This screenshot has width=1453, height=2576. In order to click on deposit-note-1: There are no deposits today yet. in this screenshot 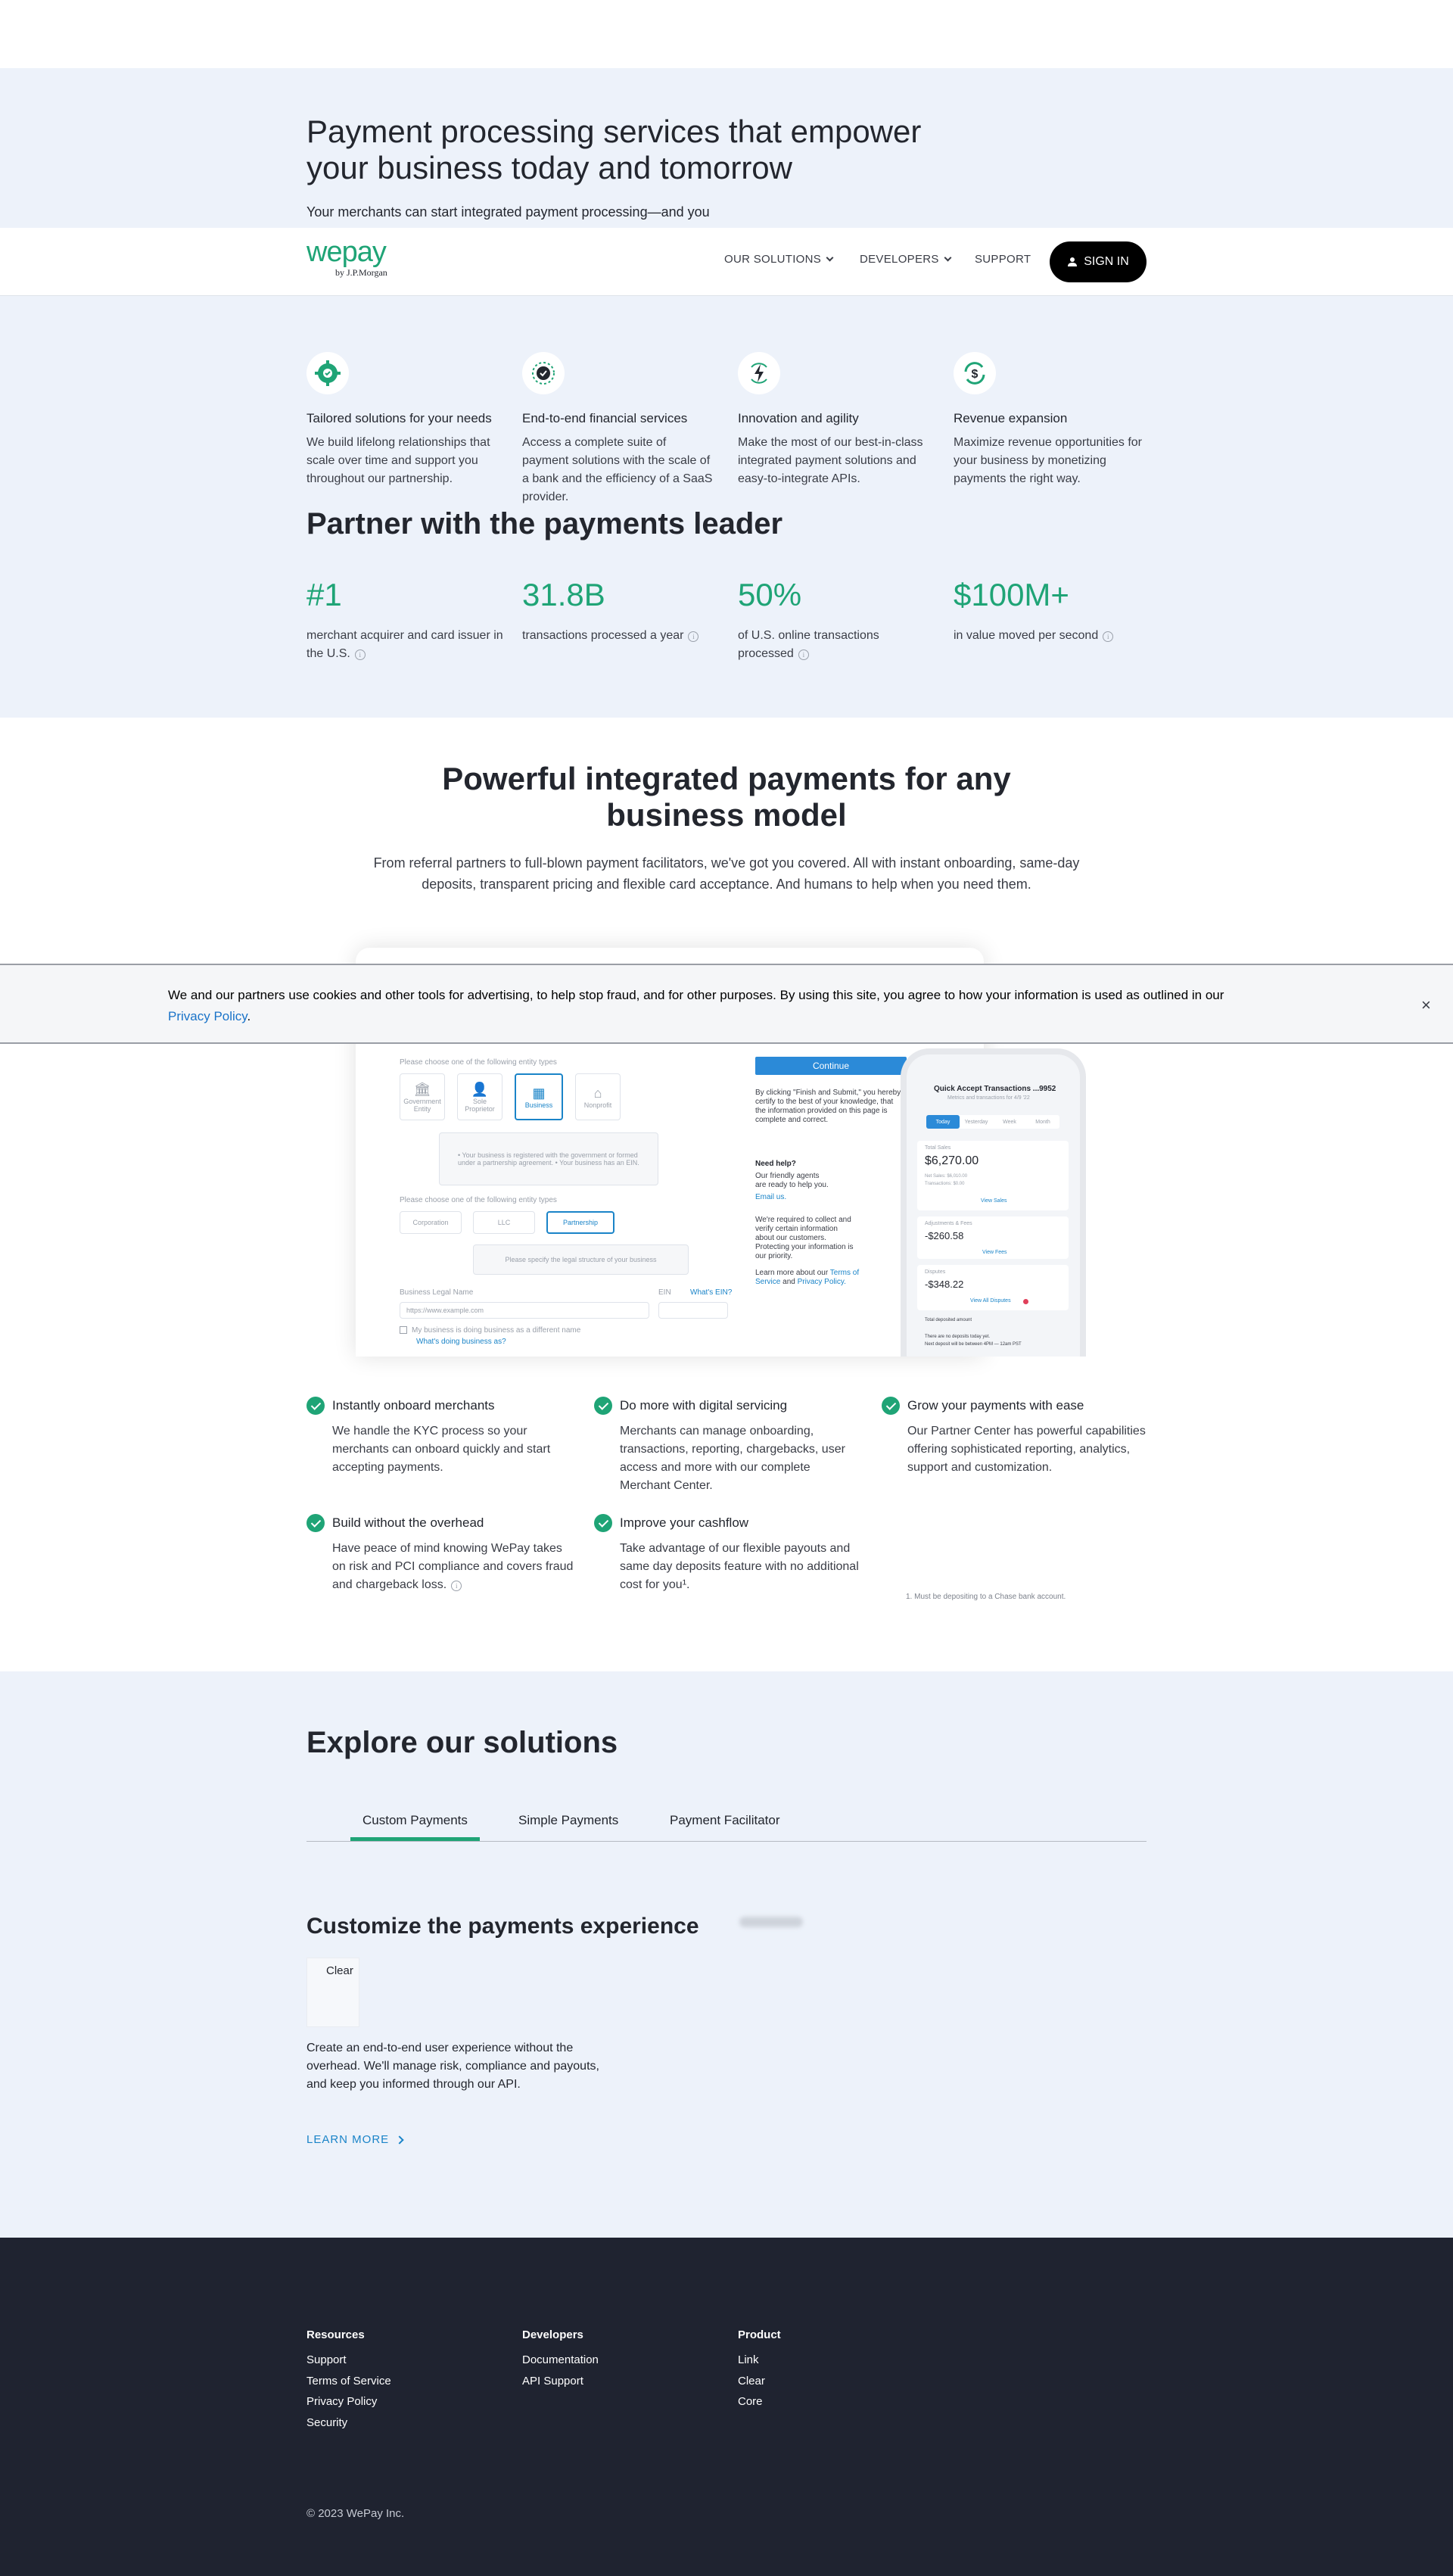, I will do `click(958, 1337)`.